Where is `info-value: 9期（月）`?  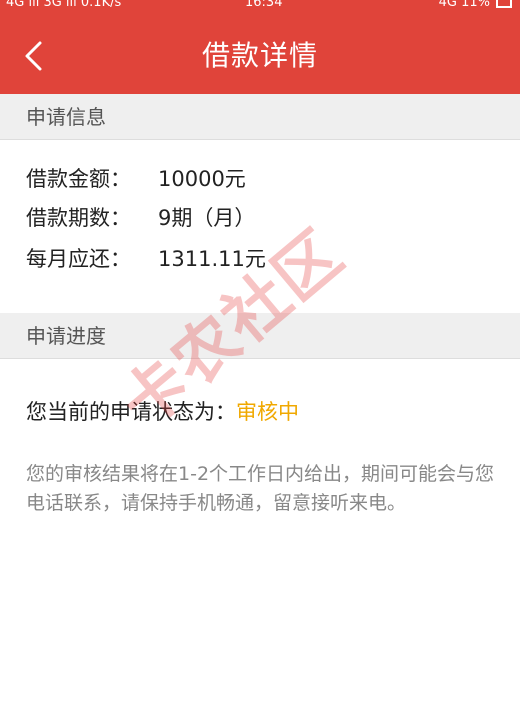 info-value: 9期（月） is located at coordinates (207, 218).